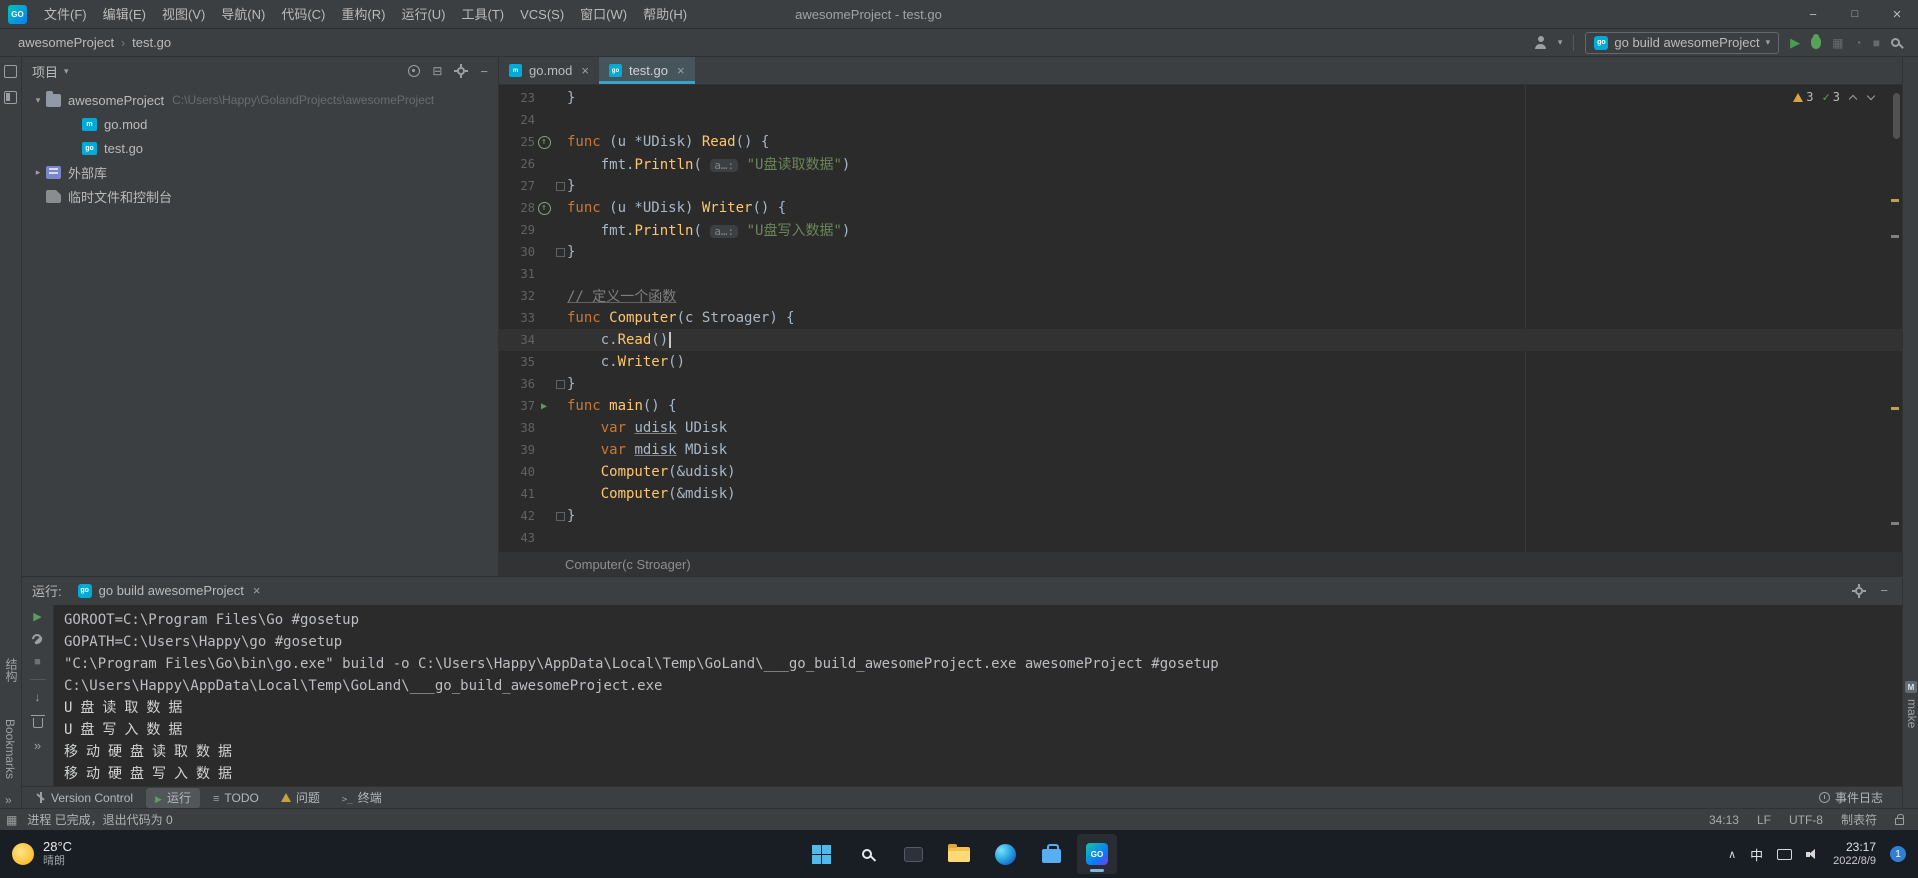  Describe the element at coordinates (1200, 296) in the screenshot. I see `code-line: 32 // 定义一个函数` at that location.